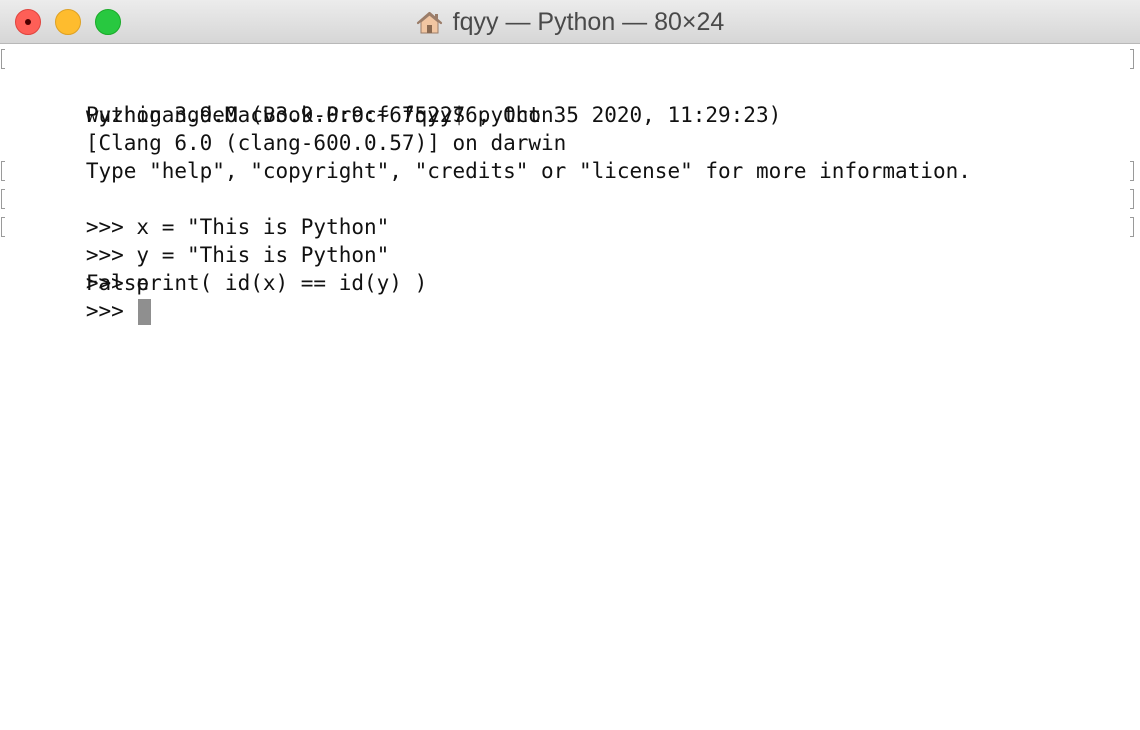  What do you see at coordinates (570, 268) in the screenshot?
I see `terminal-line: False` at bounding box center [570, 268].